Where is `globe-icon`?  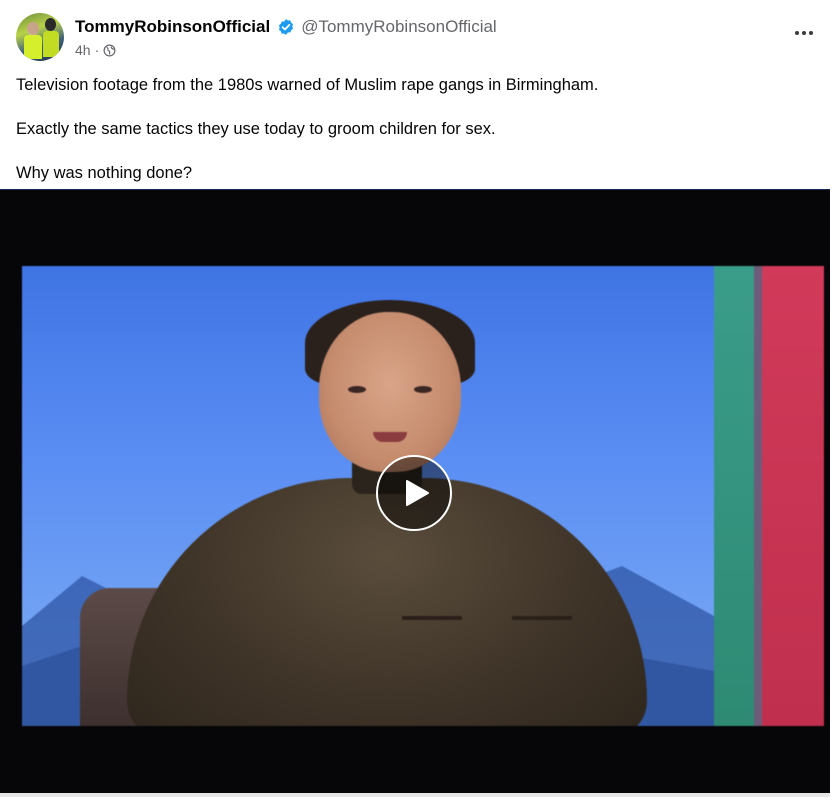
globe-icon is located at coordinates (109, 50).